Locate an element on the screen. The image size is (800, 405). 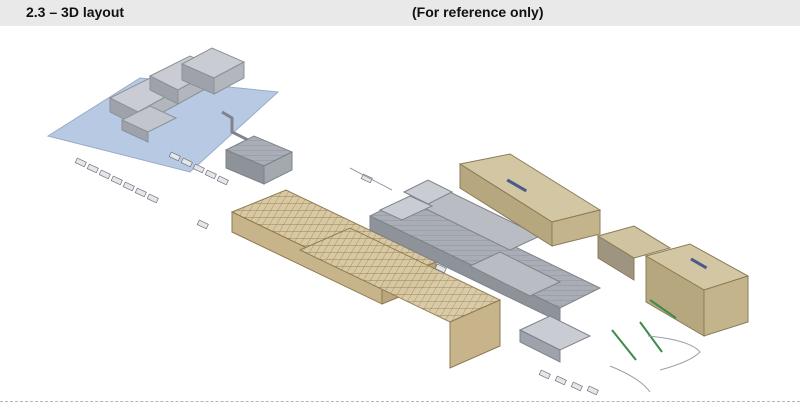
header-bar: 2.3 – 3D layout (For reference only) is located at coordinates (400, 13).